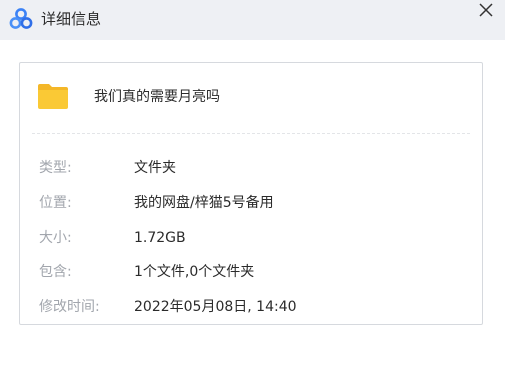  What do you see at coordinates (55, 203) in the screenshot?
I see `location-label: 位置:` at bounding box center [55, 203].